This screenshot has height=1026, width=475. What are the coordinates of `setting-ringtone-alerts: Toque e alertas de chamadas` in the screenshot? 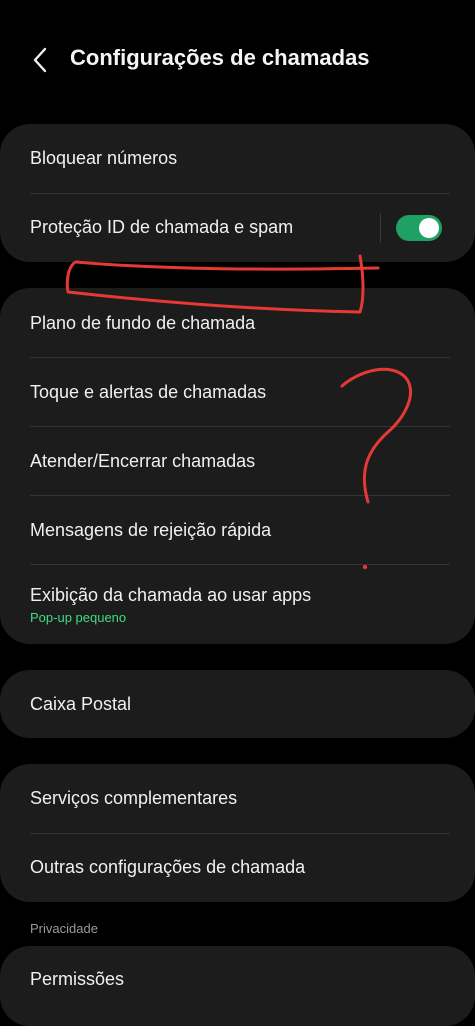 It's located at (237, 391).